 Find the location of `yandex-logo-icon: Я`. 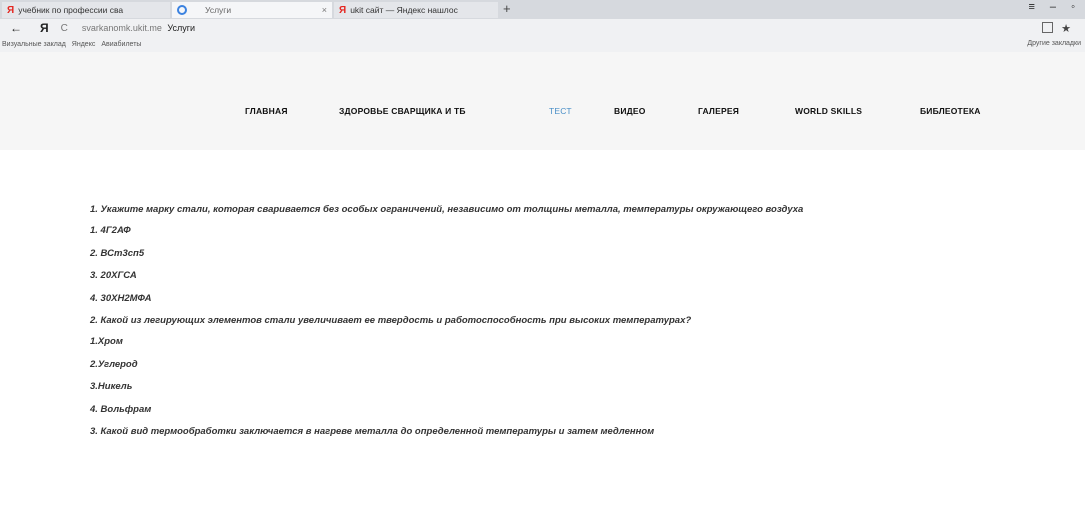

yandex-logo-icon: Я is located at coordinates (44, 28).